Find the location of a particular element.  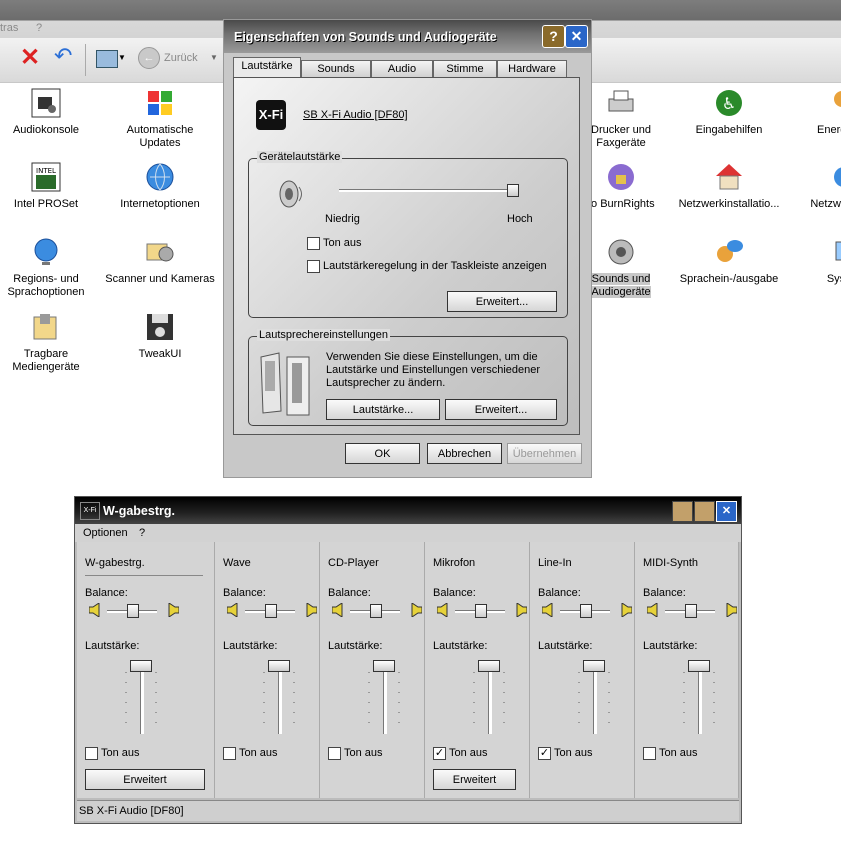

windows-flag-icon is located at coordinates (160, 103).